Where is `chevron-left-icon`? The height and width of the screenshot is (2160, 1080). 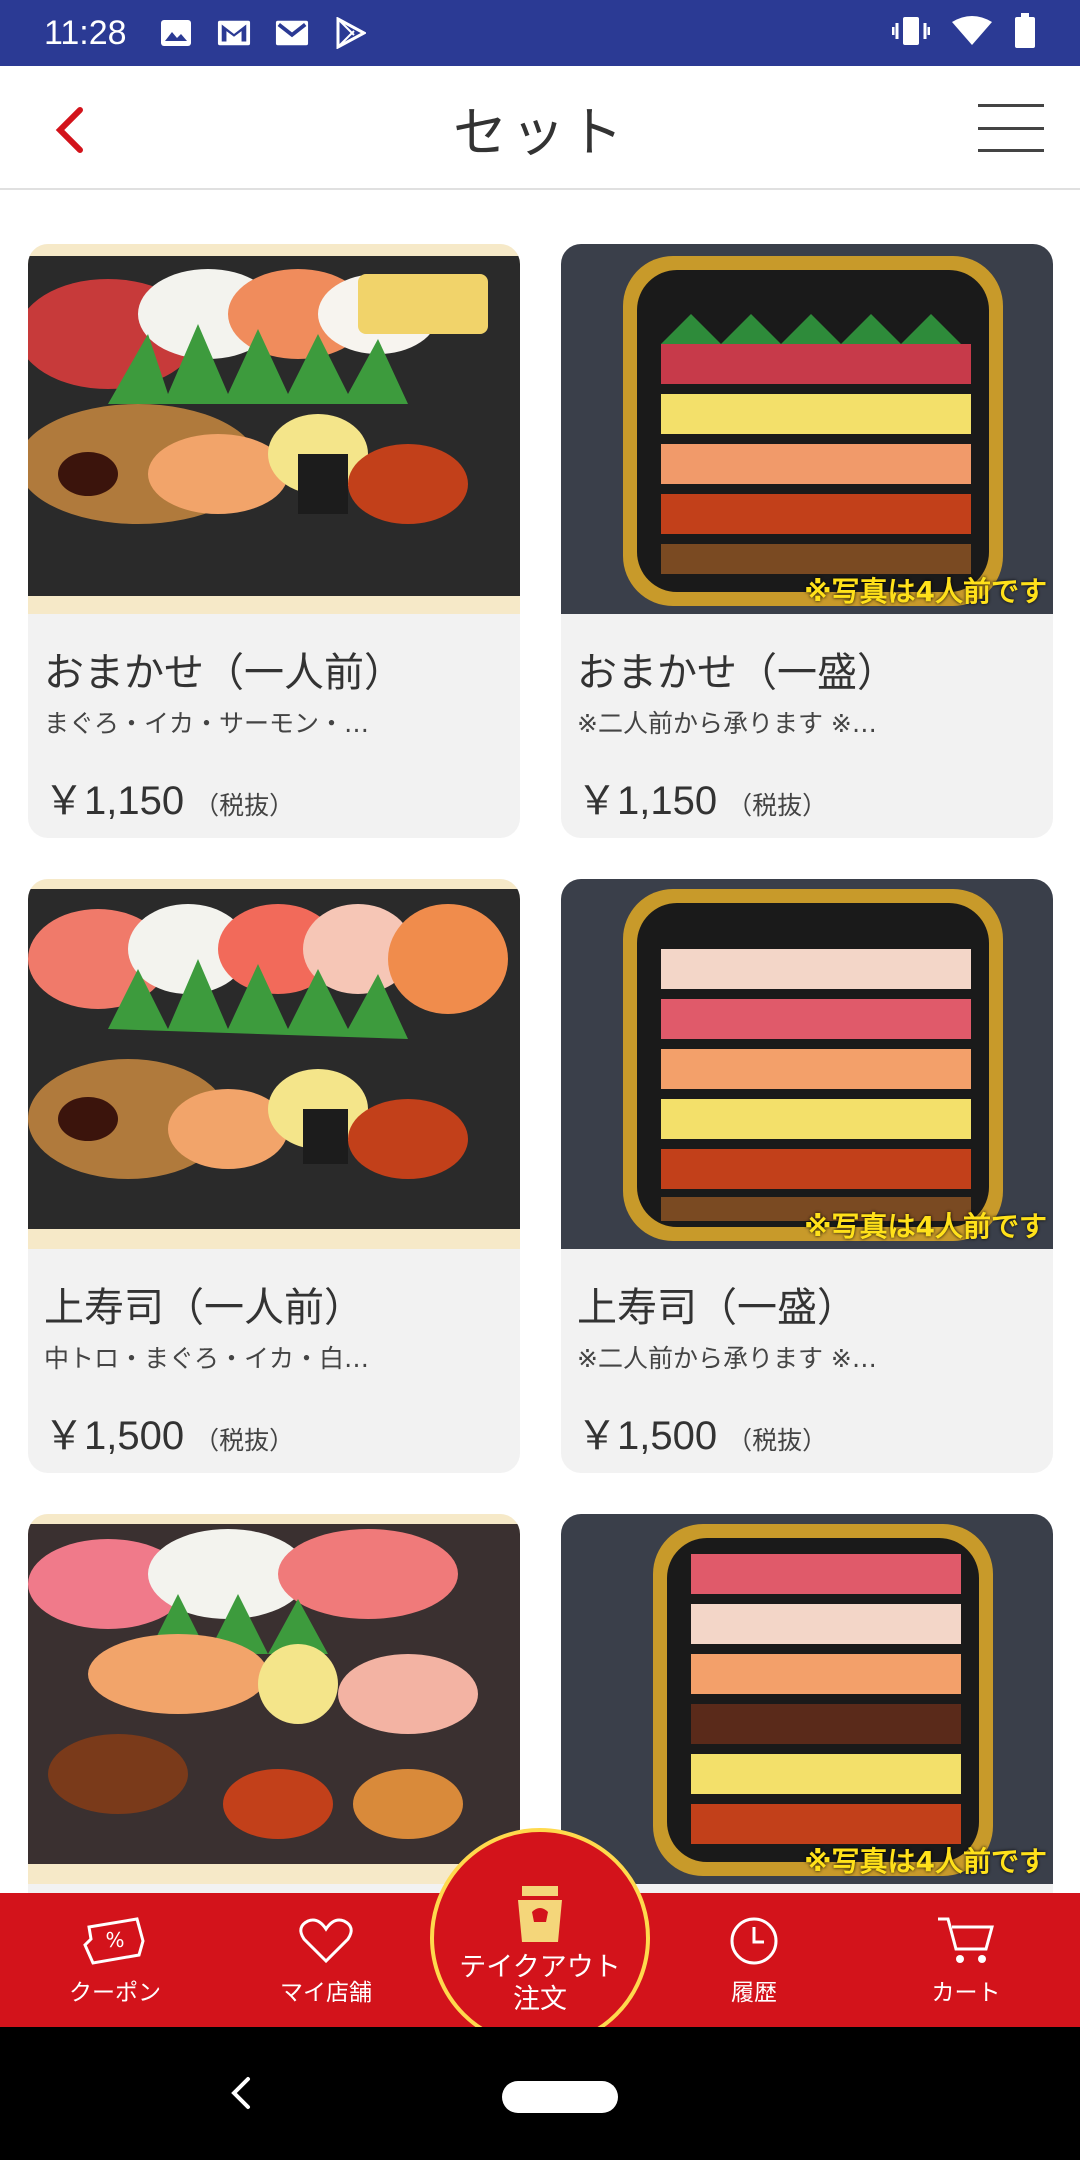
chevron-left-icon is located at coordinates (69, 130).